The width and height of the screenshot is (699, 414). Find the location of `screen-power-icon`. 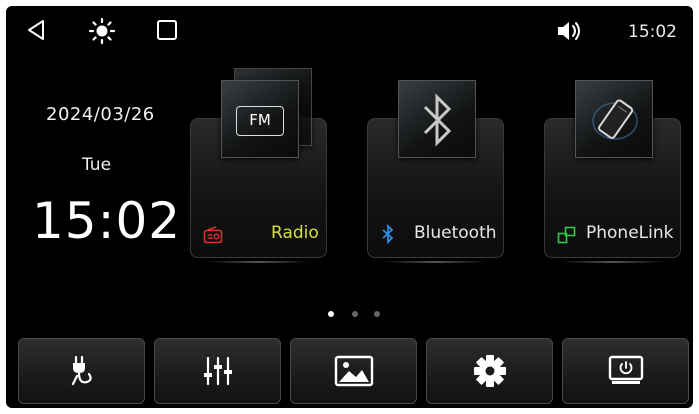

screen-power-icon is located at coordinates (625, 369).